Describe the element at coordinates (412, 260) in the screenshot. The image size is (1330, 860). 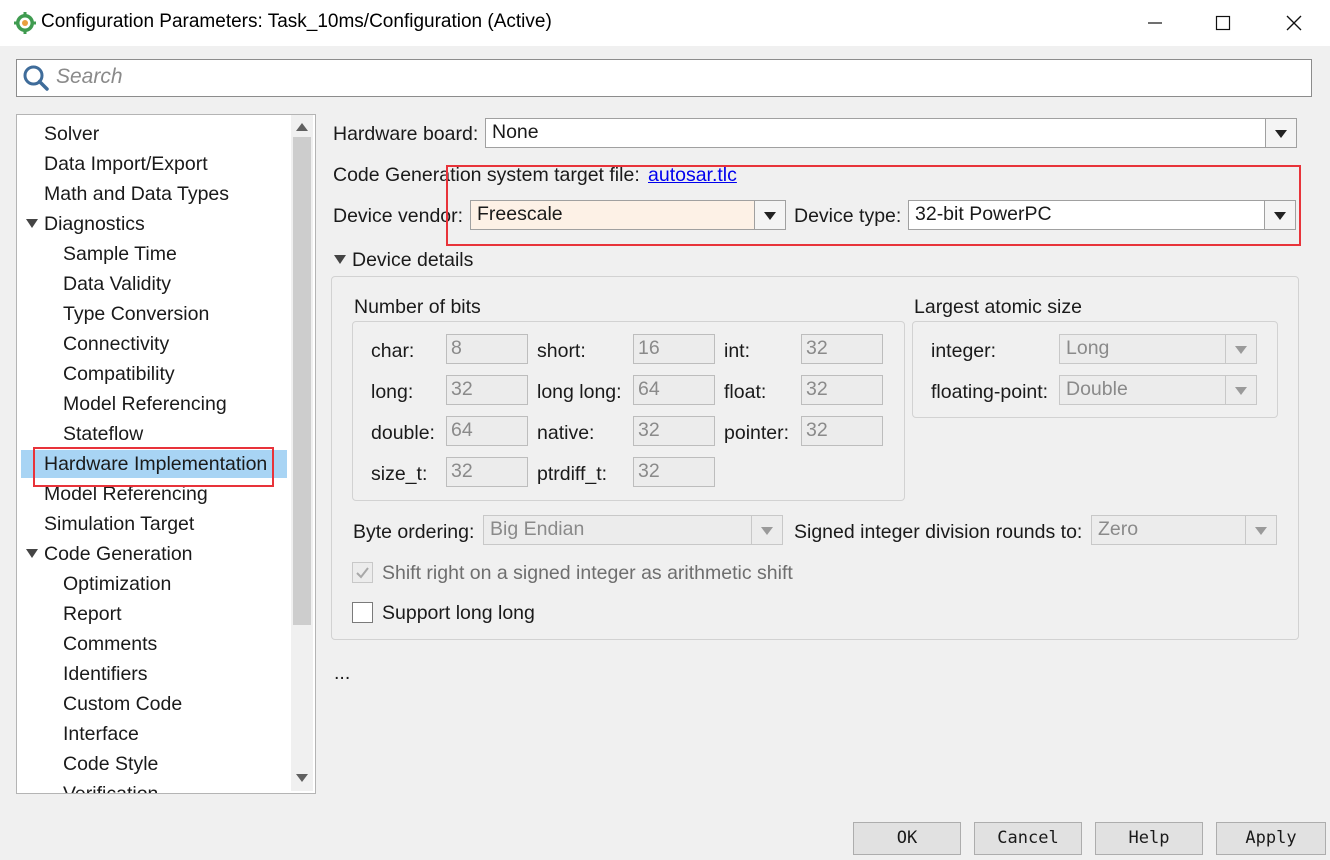
I see `device-details-header: Device details` at that location.